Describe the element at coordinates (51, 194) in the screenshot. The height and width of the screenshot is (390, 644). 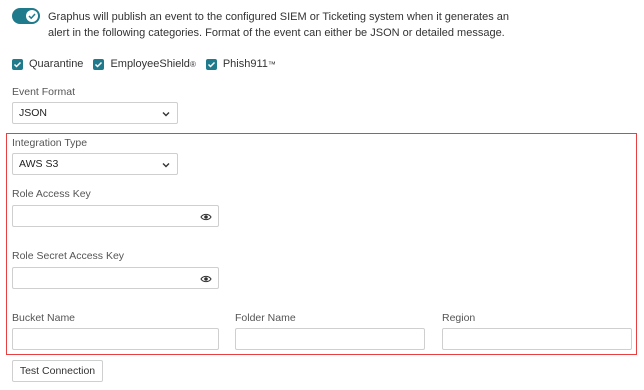
I see `role-access-key-label: Role Access Key` at that location.